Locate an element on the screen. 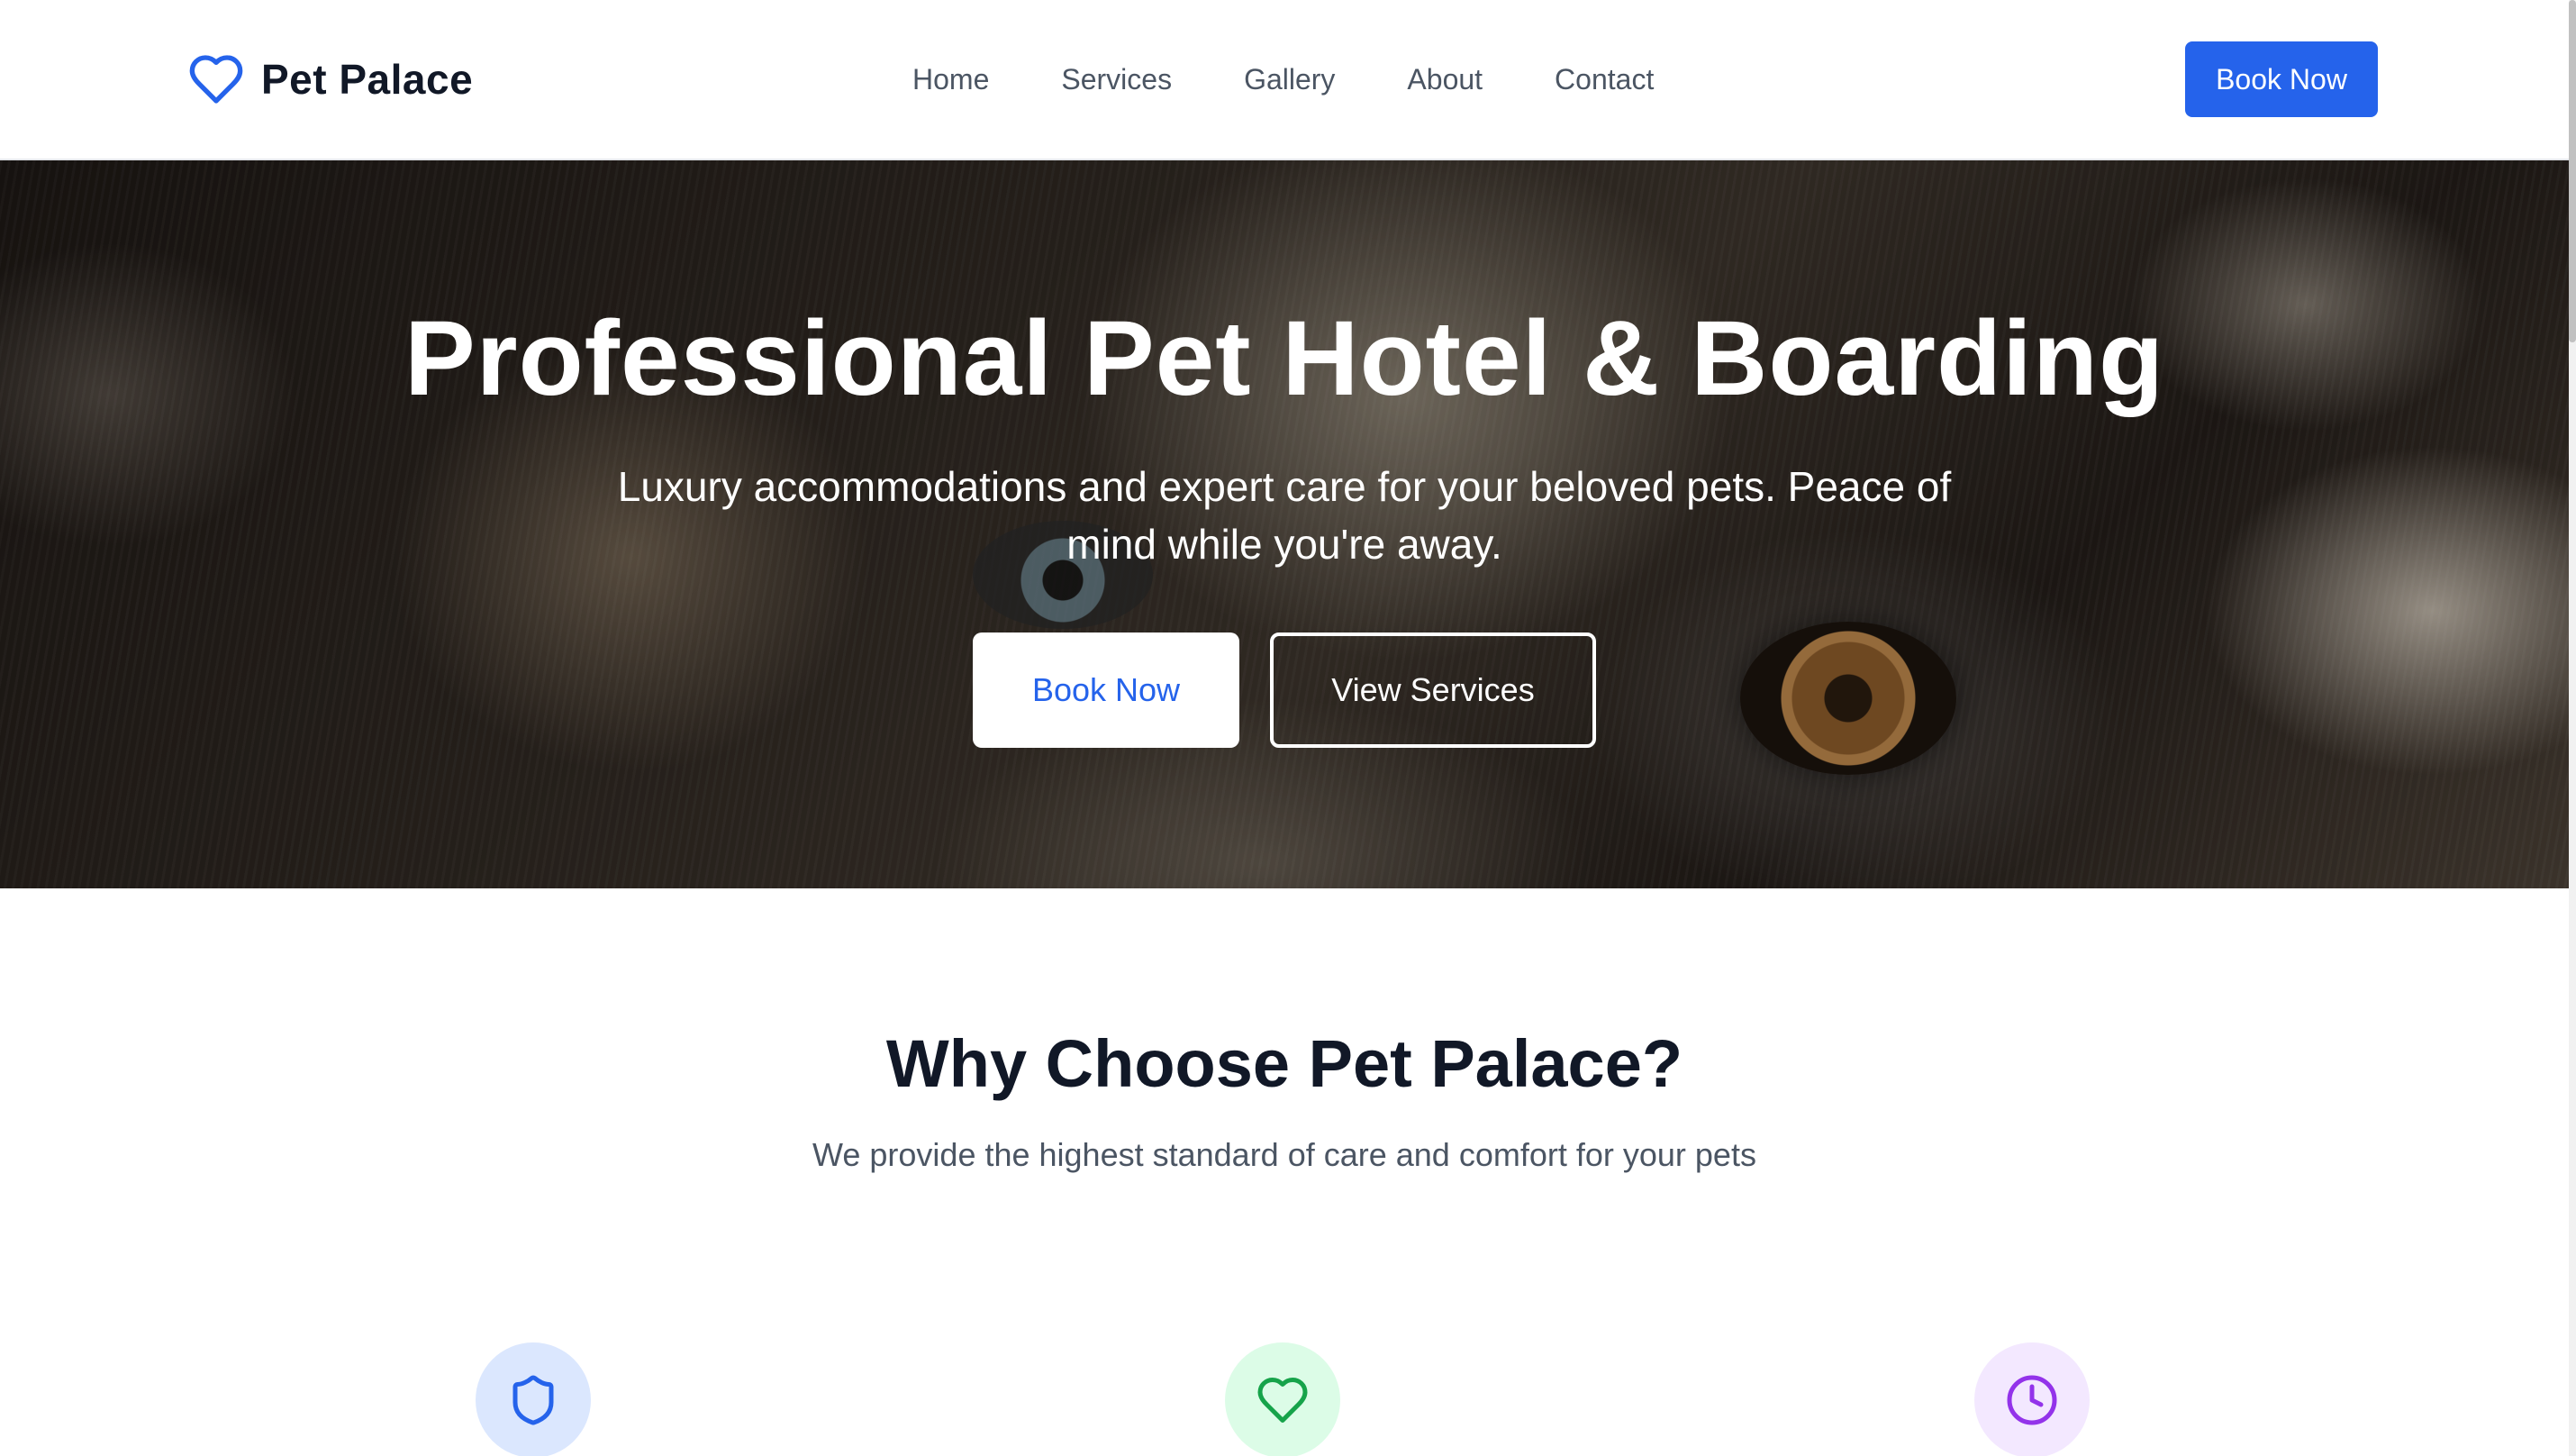 The width and height of the screenshot is (2576, 1456). page-scrollbar is located at coordinates (2572, 728).